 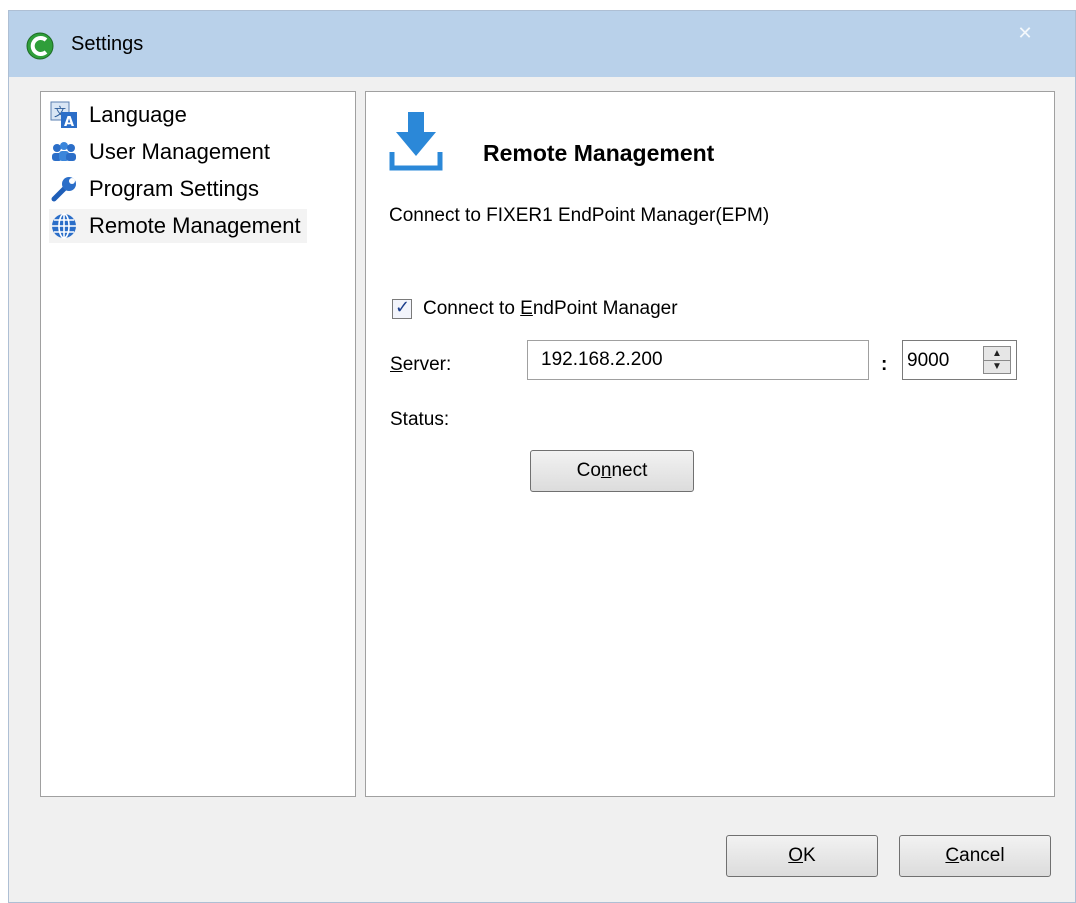 I want to click on spin-up-icon: ▲, so click(x=997, y=354).